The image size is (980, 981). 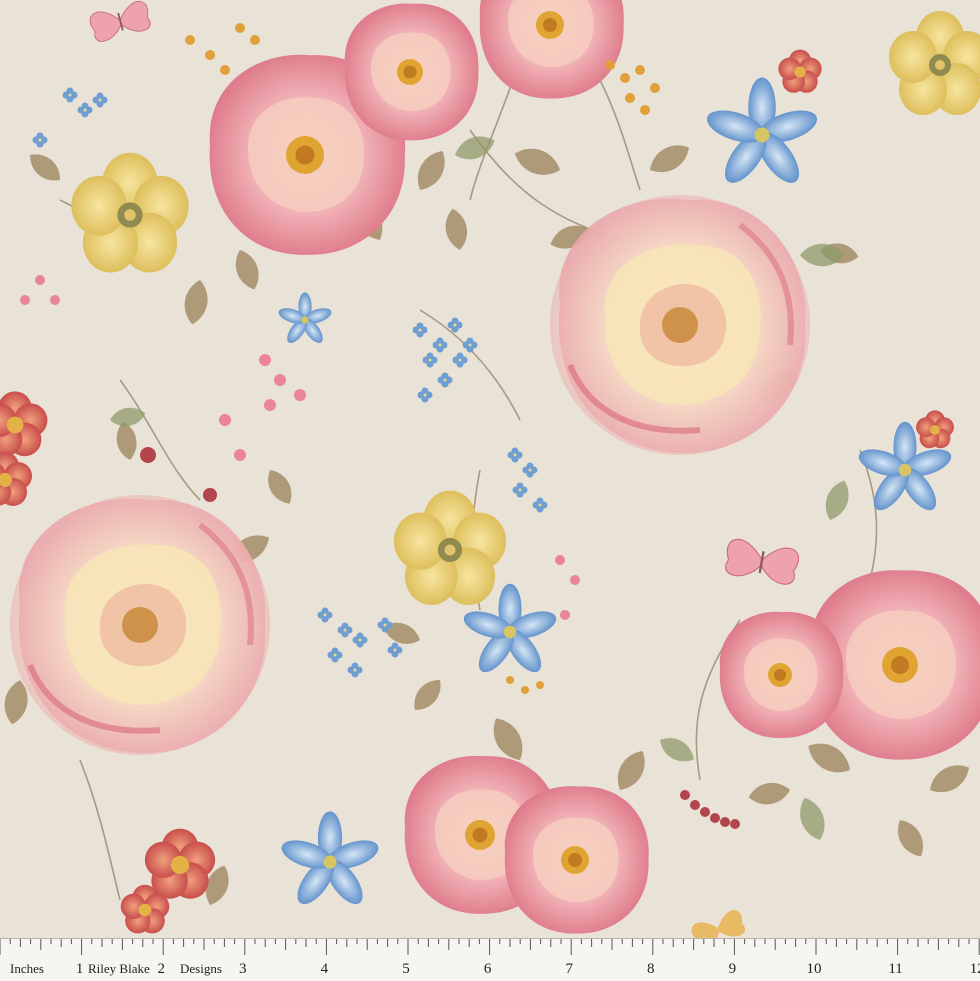 I want to click on ruler-brand-left: Riley Blake, so click(x=119, y=968).